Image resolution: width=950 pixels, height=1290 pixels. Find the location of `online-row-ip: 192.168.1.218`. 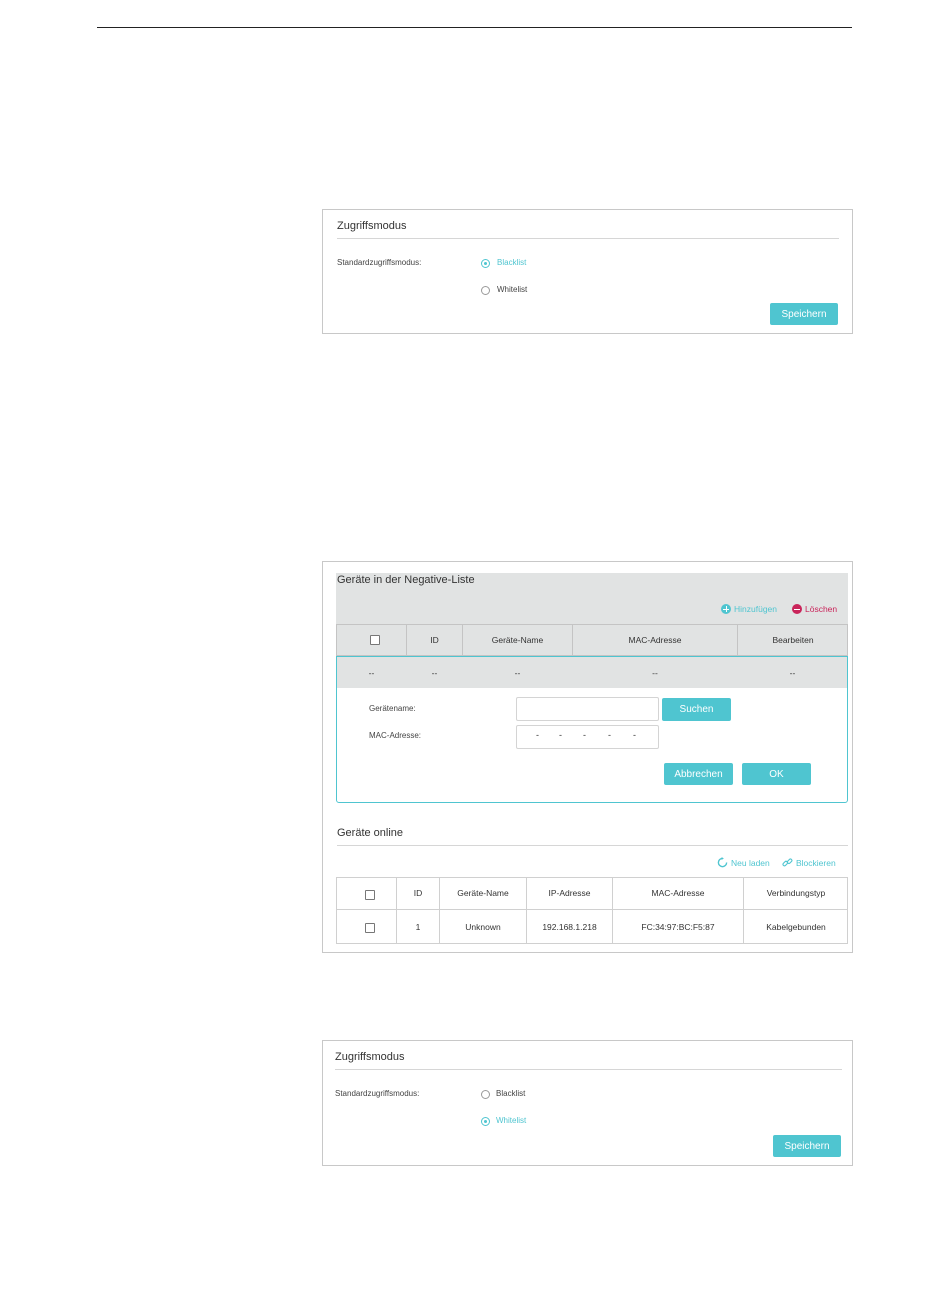

online-row-ip: 192.168.1.218 is located at coordinates (569, 927).